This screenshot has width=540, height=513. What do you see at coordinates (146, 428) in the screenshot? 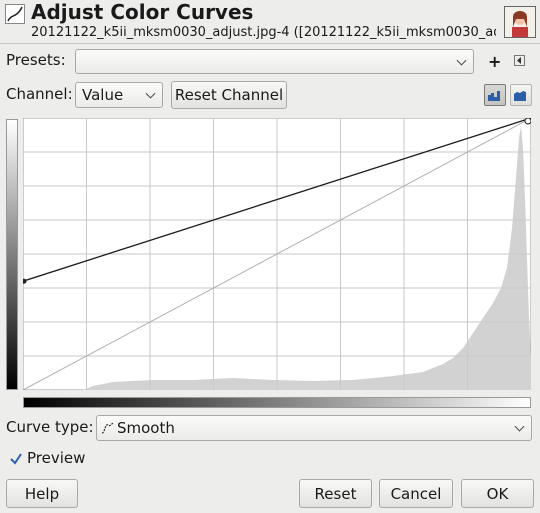
I see `curve-type-value: Smooth` at bounding box center [146, 428].